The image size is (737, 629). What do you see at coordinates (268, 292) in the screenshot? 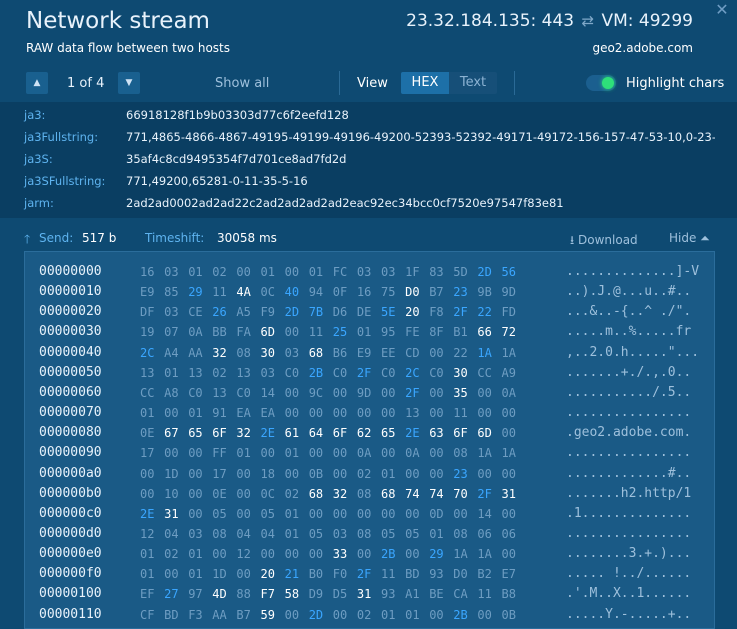
I see `hex-byte: 0C` at bounding box center [268, 292].